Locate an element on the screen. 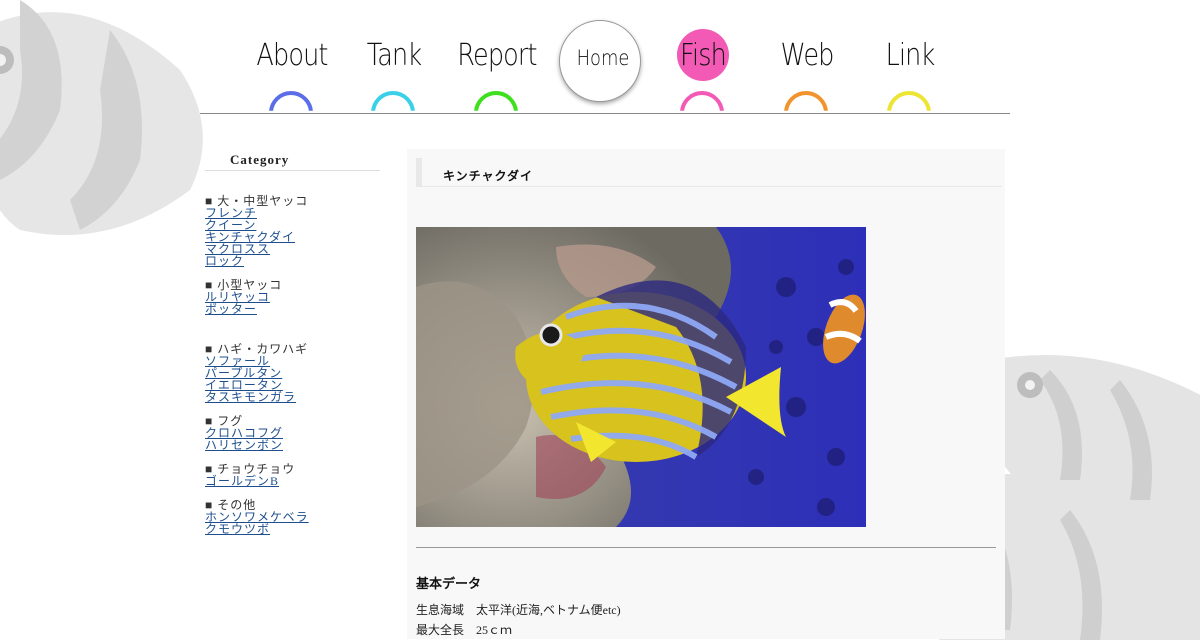 This screenshot has width=1200, height=640. category-group-large-angelfish: ■ 大・中型ヤッコ フレンチ クイーン キンチャクダイ マクロスス ロック is located at coordinates (292, 231).